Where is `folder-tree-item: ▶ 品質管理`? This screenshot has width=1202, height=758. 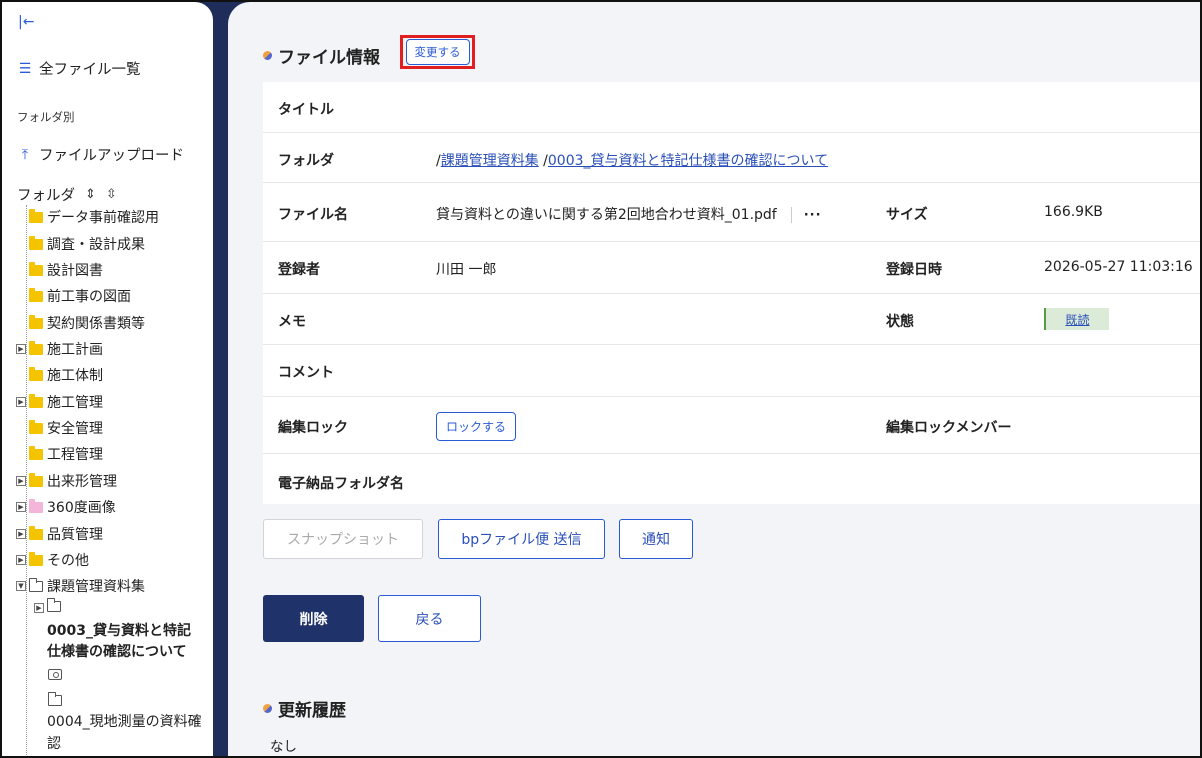
folder-tree-item: ▶ 品質管理 is located at coordinates (59, 534).